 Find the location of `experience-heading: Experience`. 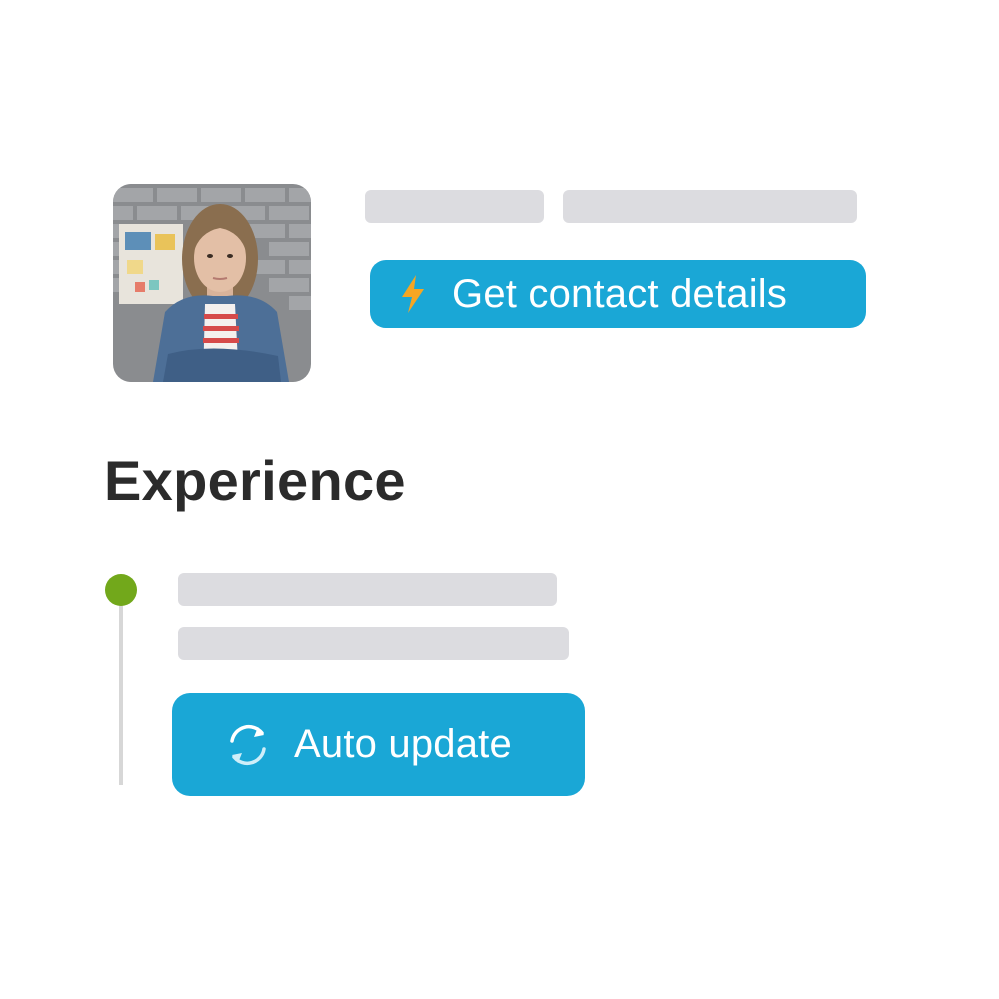

experience-heading: Experience is located at coordinates (255, 480).